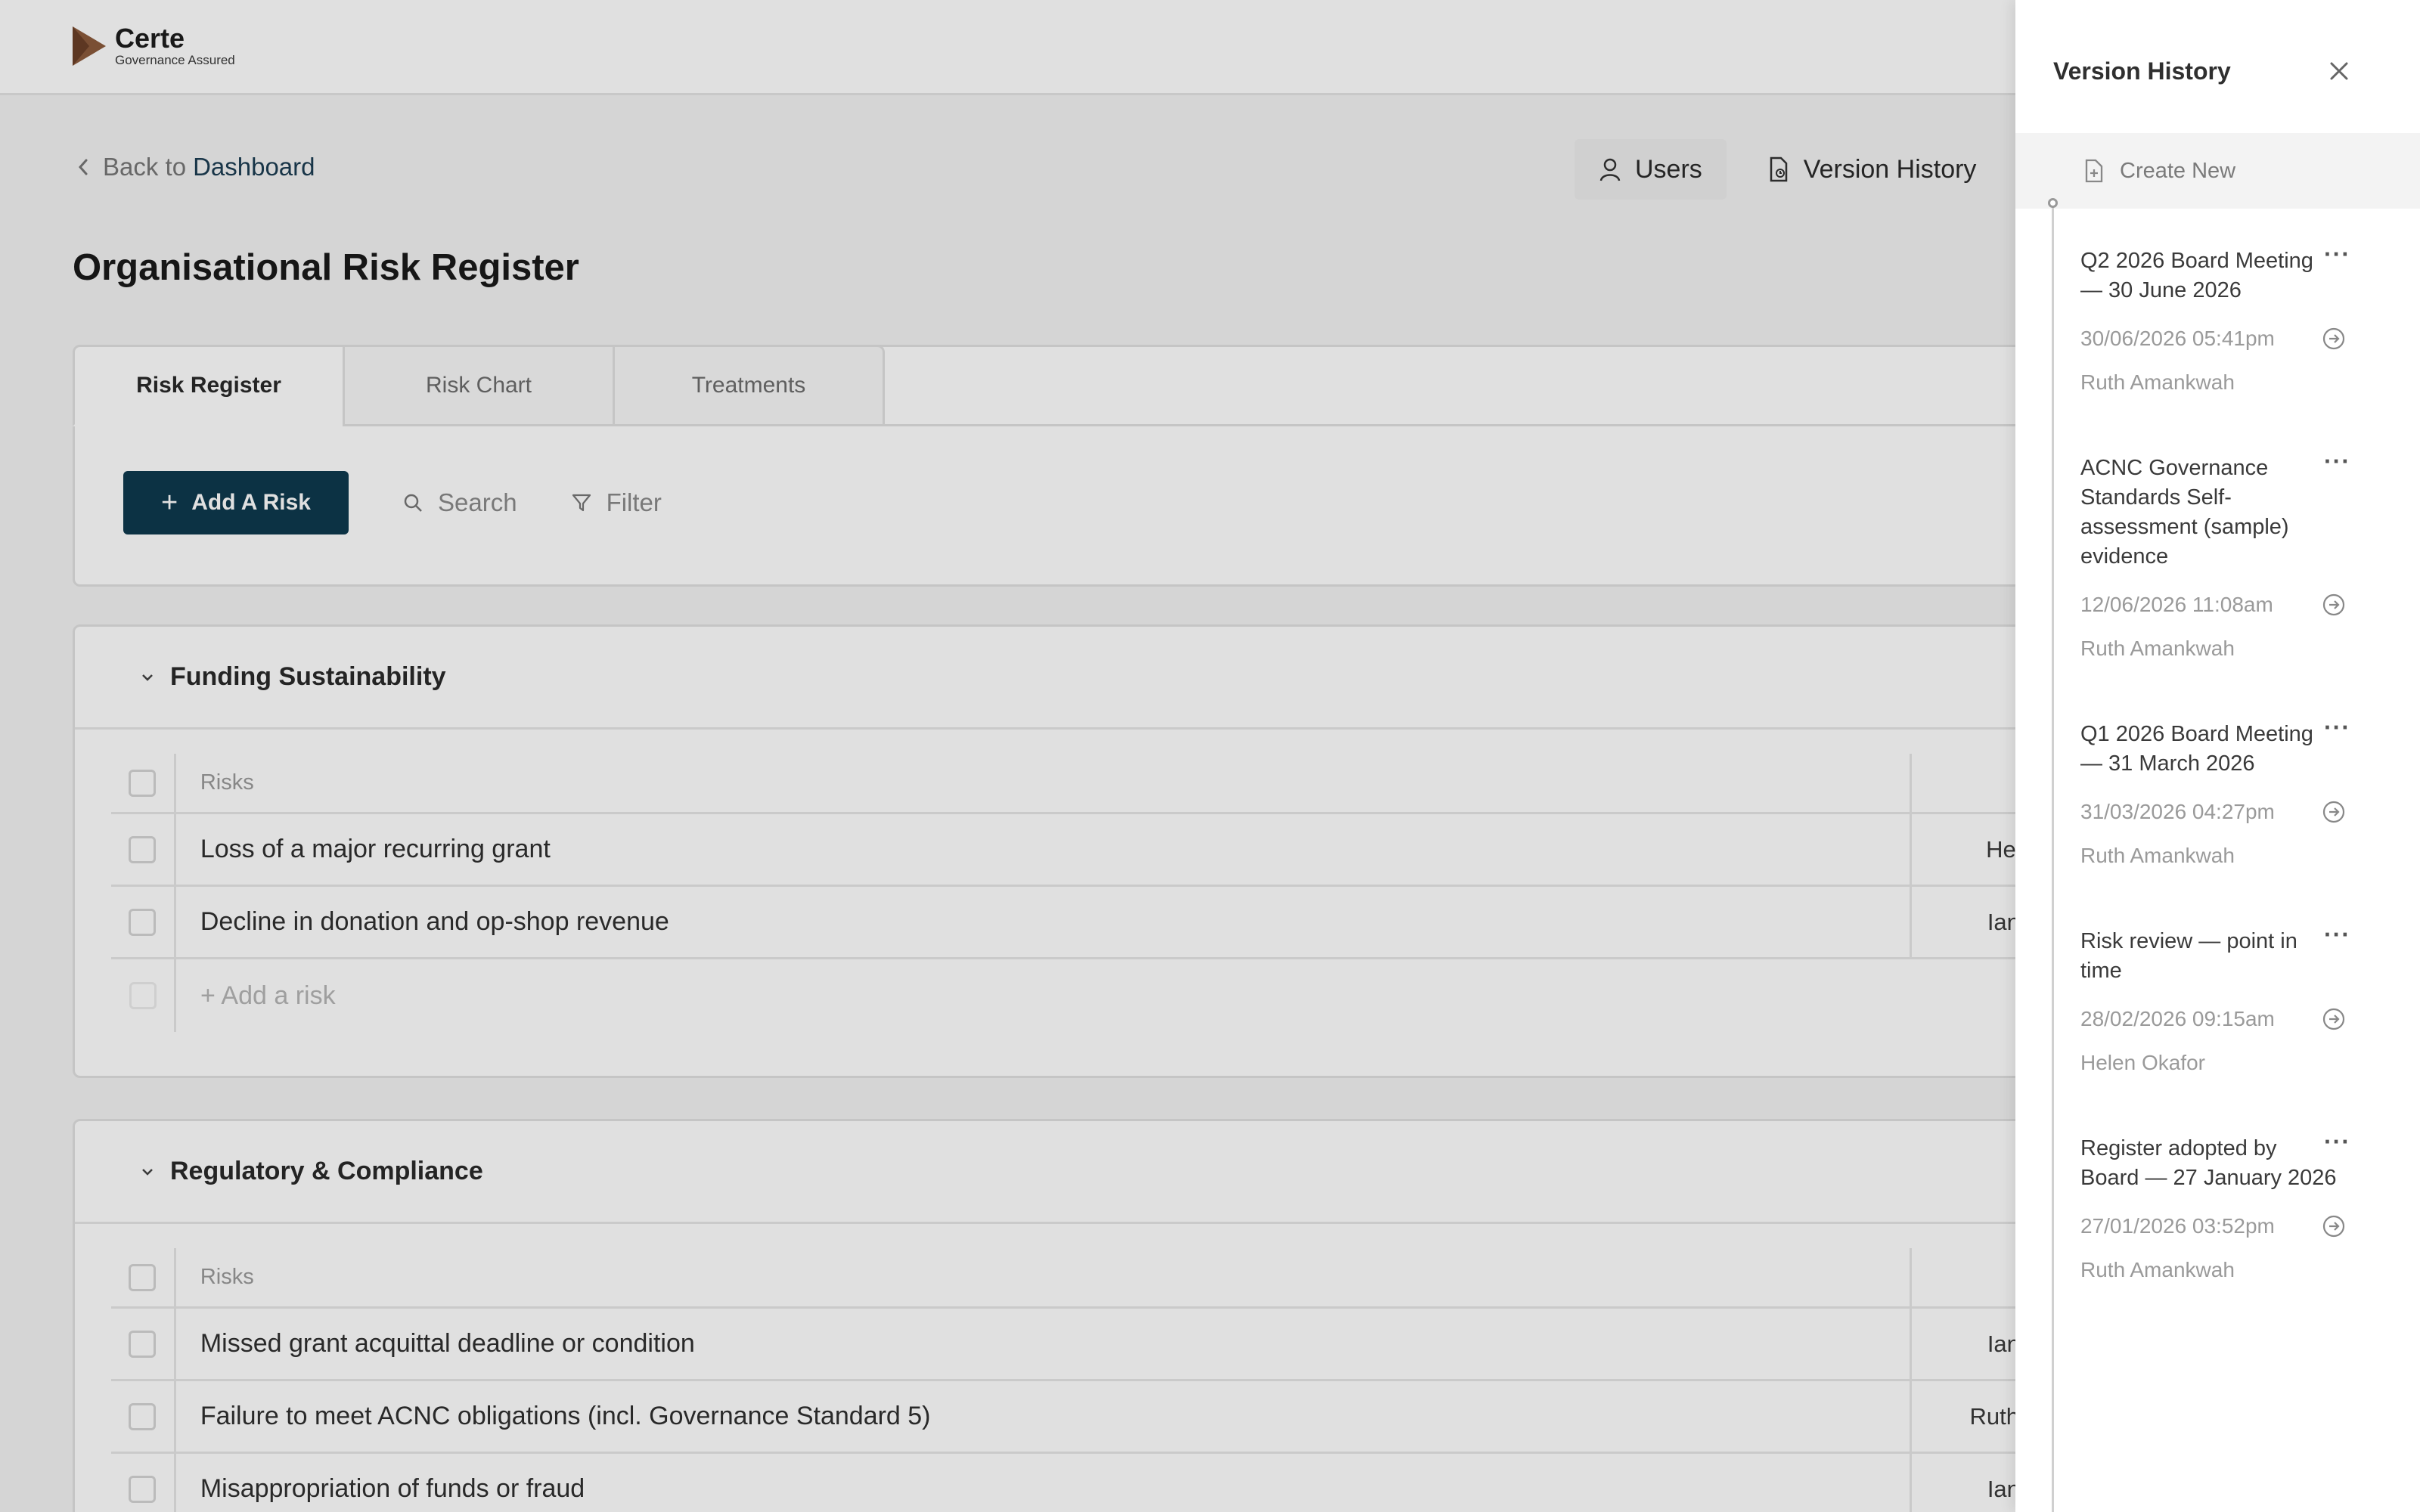 The height and width of the screenshot is (1512, 2420). I want to click on version-name: Q2 2026 Board Meeting — 30 June 2026, so click(2196, 275).